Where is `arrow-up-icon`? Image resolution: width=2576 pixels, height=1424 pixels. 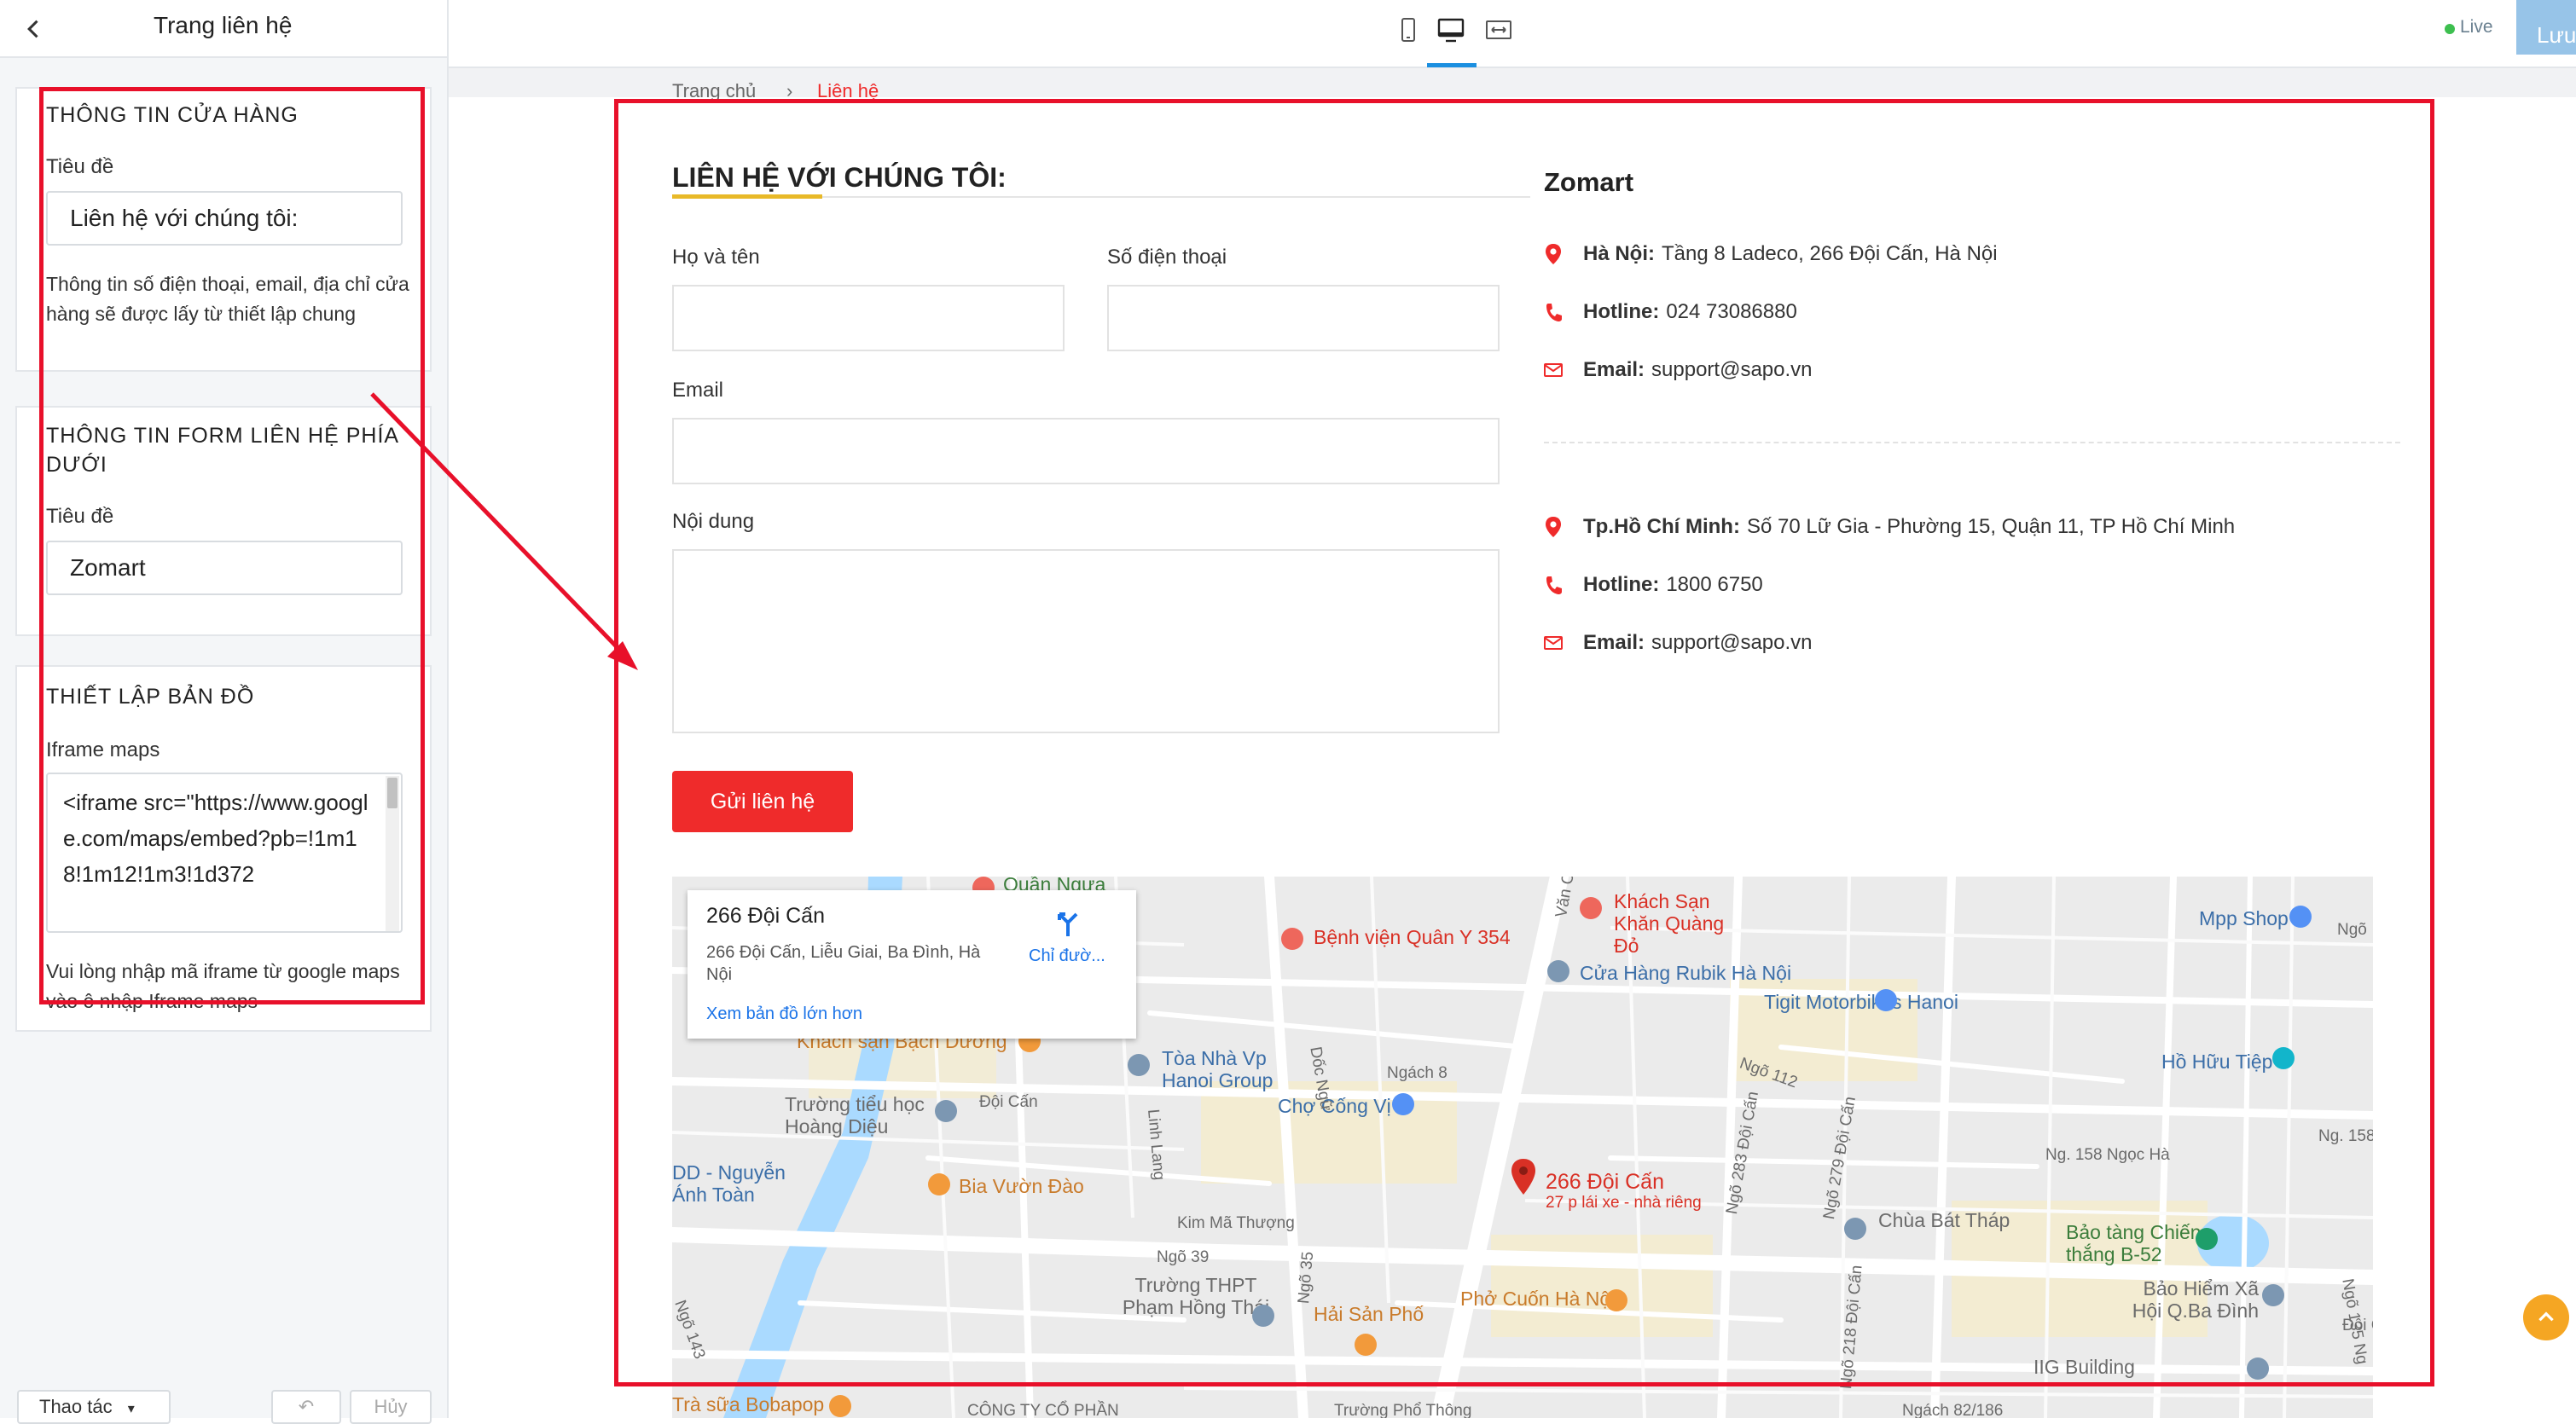 arrow-up-icon is located at coordinates (2546, 1316).